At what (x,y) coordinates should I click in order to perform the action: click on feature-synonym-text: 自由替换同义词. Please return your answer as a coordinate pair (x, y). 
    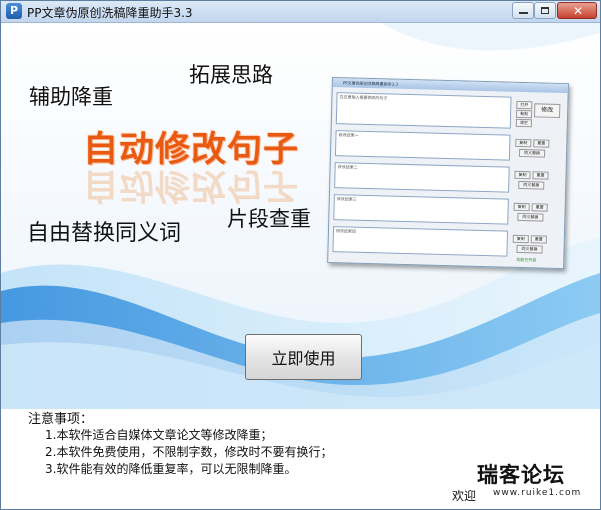
    Looking at the image, I should click on (104, 233).